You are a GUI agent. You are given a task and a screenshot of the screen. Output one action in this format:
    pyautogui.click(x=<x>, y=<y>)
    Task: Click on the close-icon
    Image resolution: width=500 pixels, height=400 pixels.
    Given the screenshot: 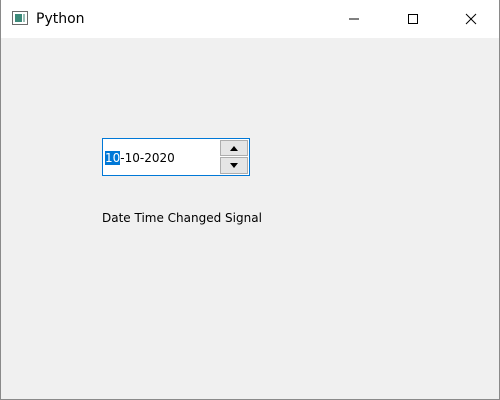 What is the action you would take?
    pyautogui.click(x=471, y=19)
    